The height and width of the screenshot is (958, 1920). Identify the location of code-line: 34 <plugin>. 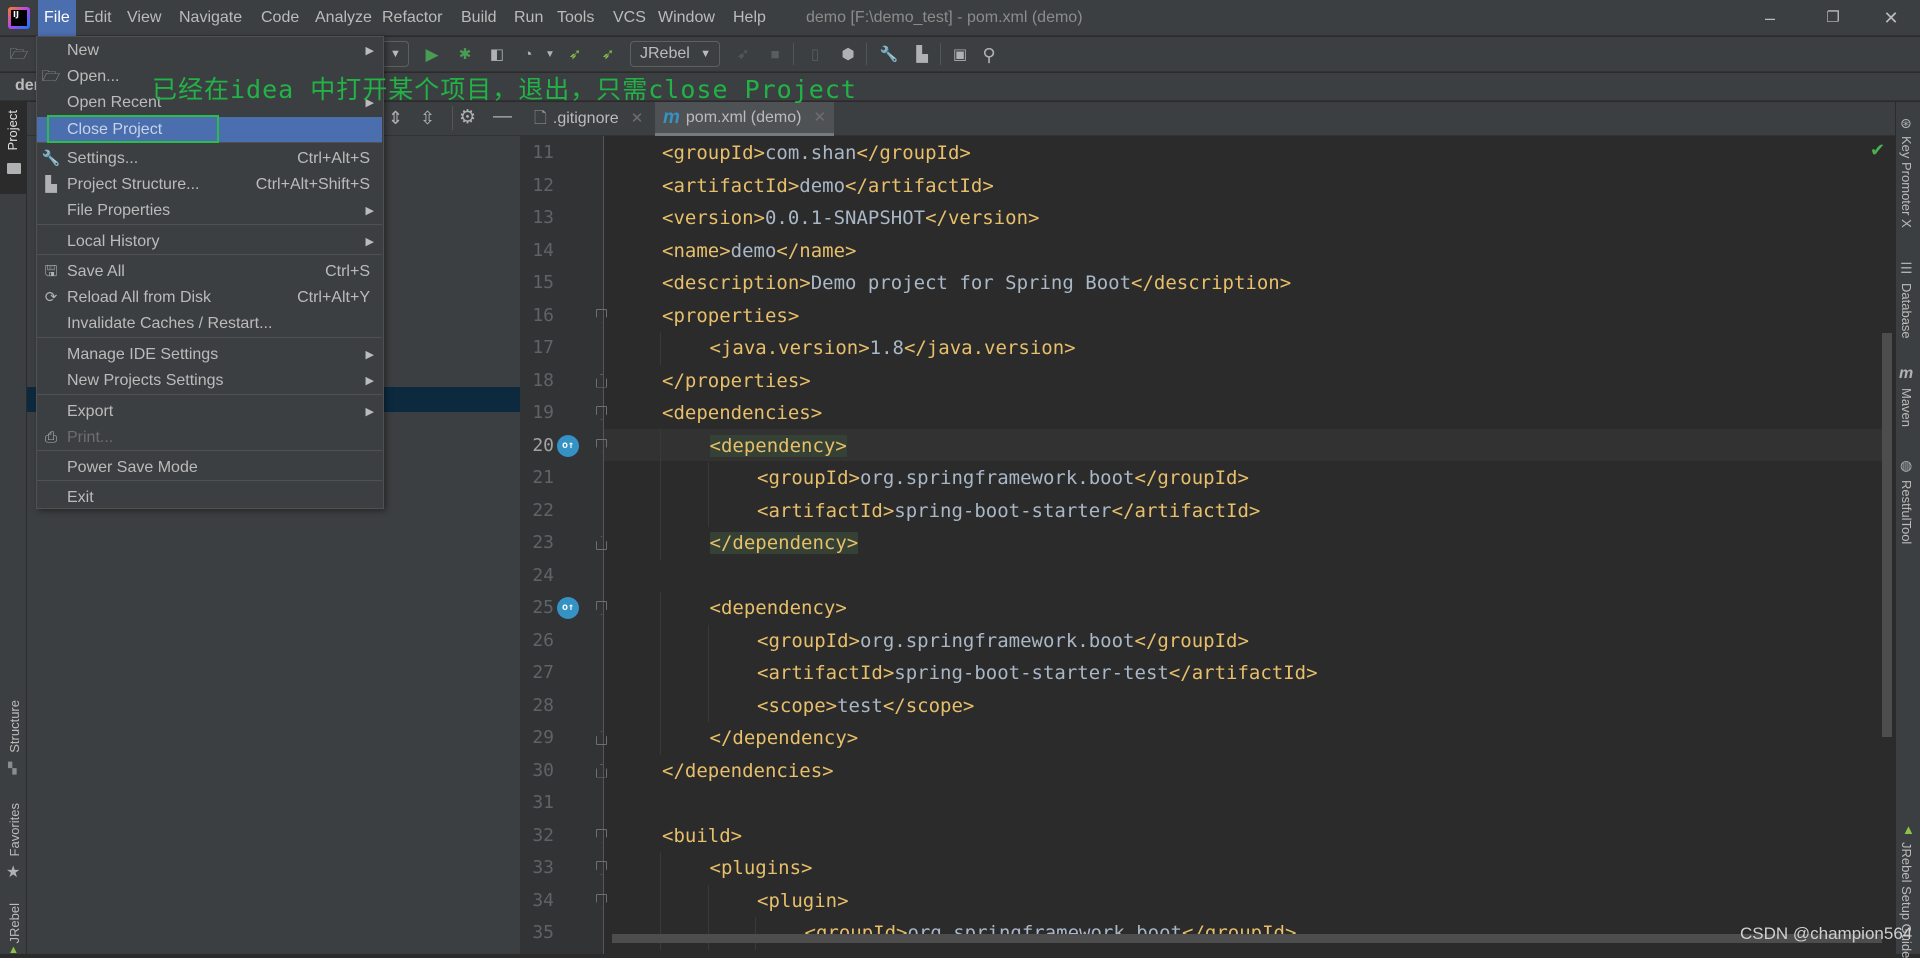
(1200, 900).